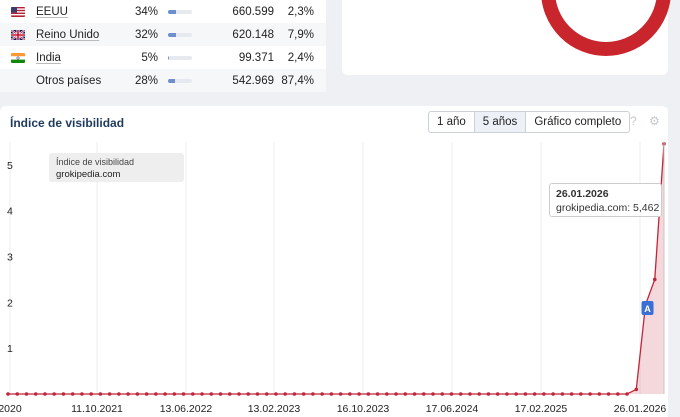 The height and width of the screenshot is (417, 680). I want to click on range-selector: 1 año 5 años Gráfico completo, so click(529, 122).